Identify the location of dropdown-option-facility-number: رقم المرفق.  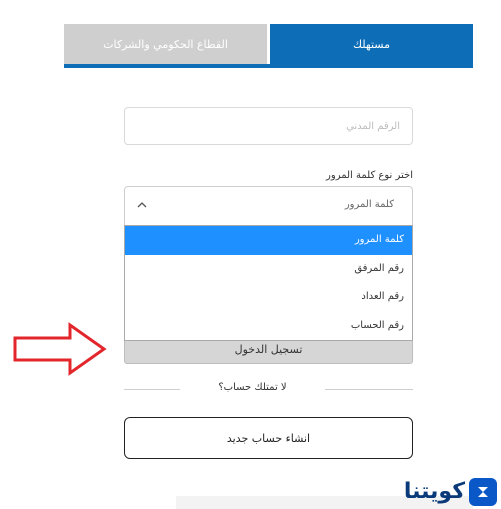
(268, 269).